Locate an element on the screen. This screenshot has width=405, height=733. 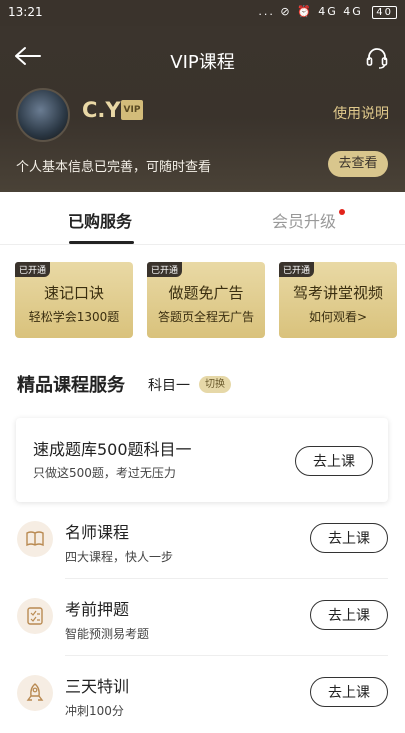
course-title: 三天特训 is located at coordinates (97, 686).